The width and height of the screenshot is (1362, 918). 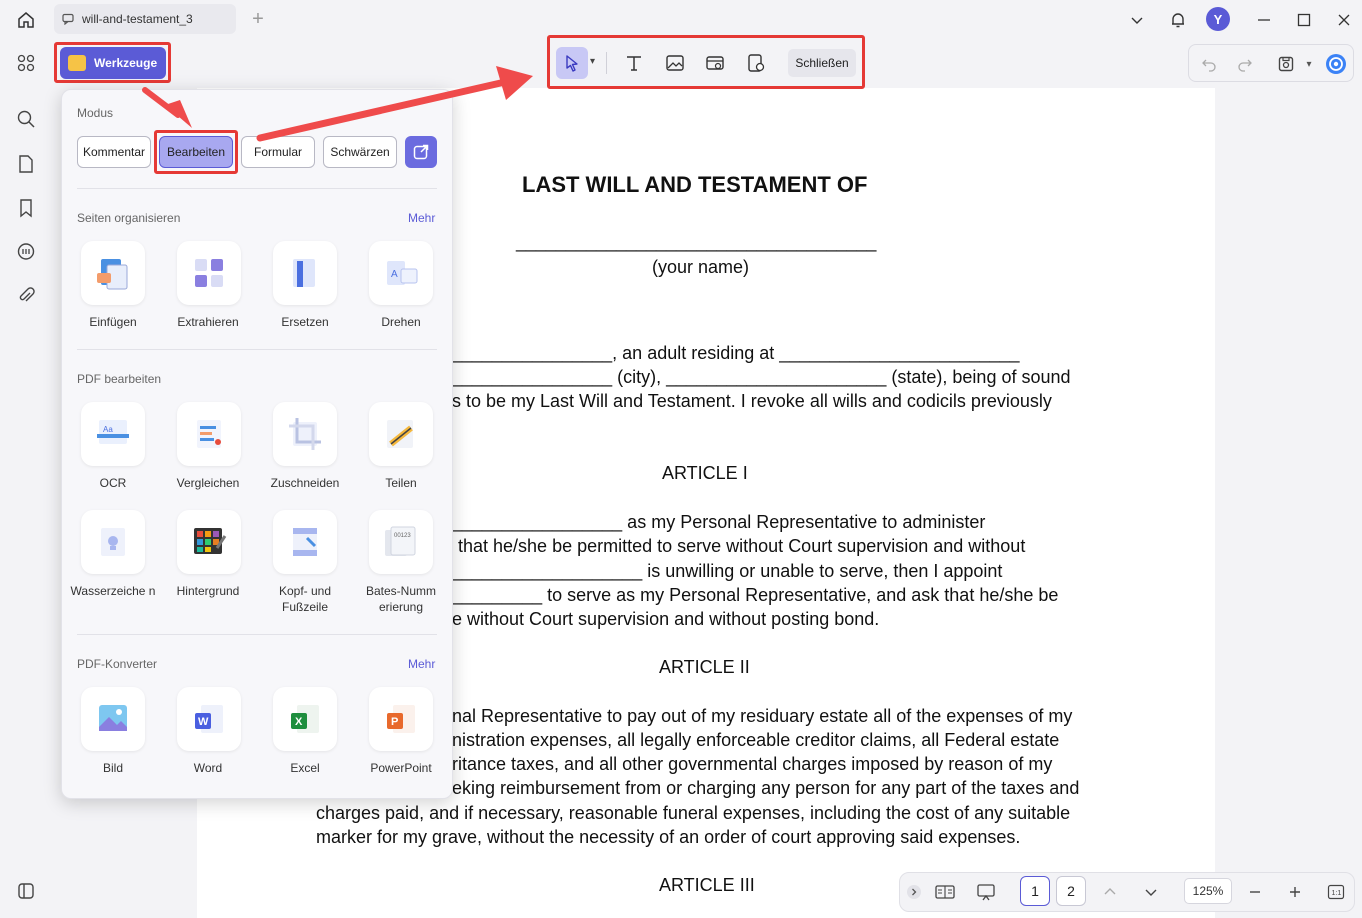 I want to click on tool-label: OCR, so click(x=113, y=483).